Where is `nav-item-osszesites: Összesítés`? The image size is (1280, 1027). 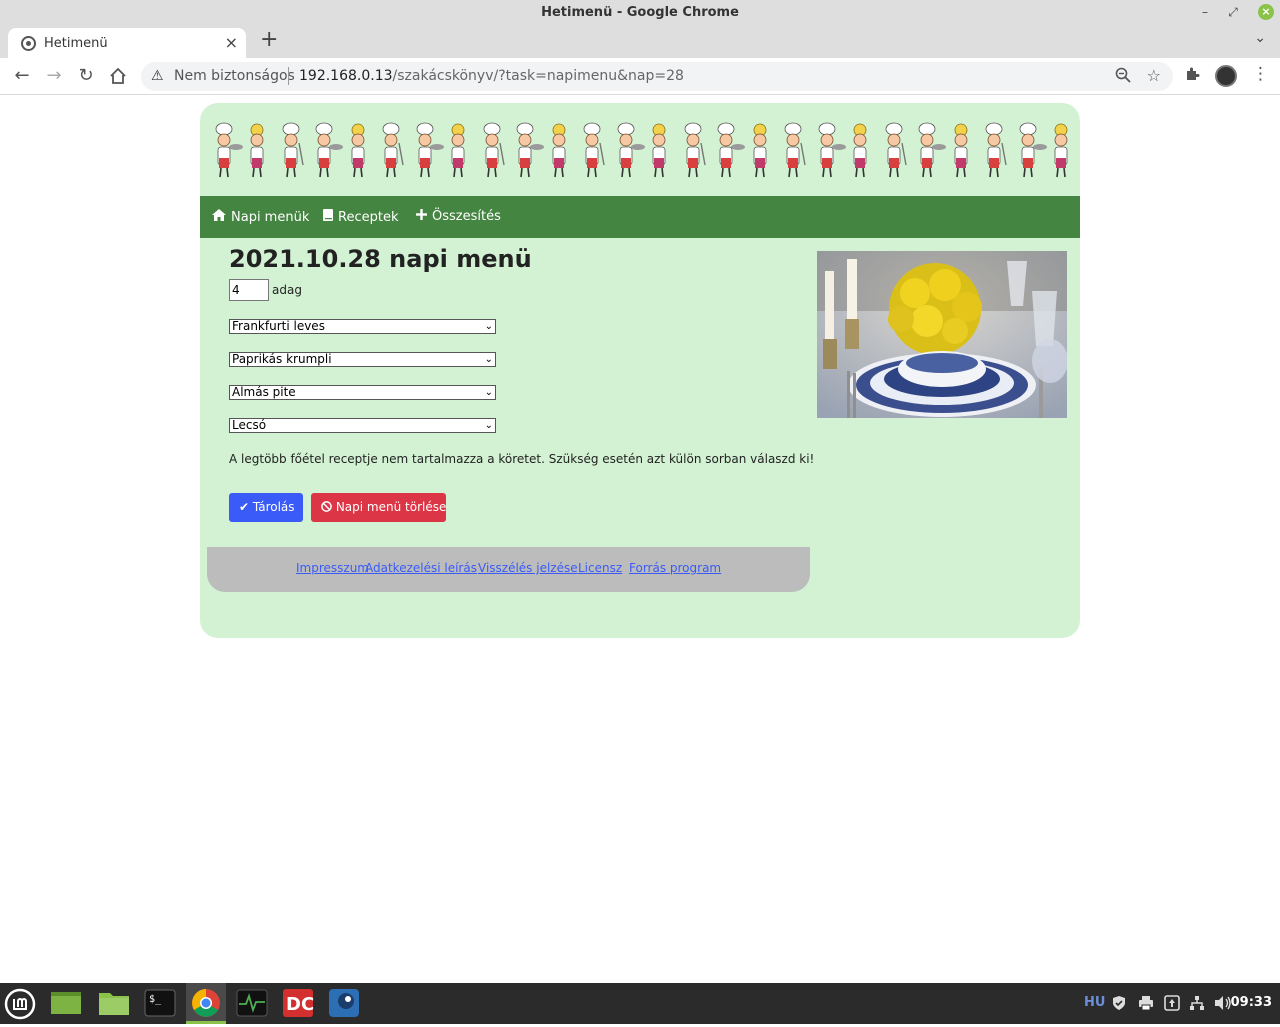
nav-item-osszesites: Összesítés is located at coordinates (458, 216).